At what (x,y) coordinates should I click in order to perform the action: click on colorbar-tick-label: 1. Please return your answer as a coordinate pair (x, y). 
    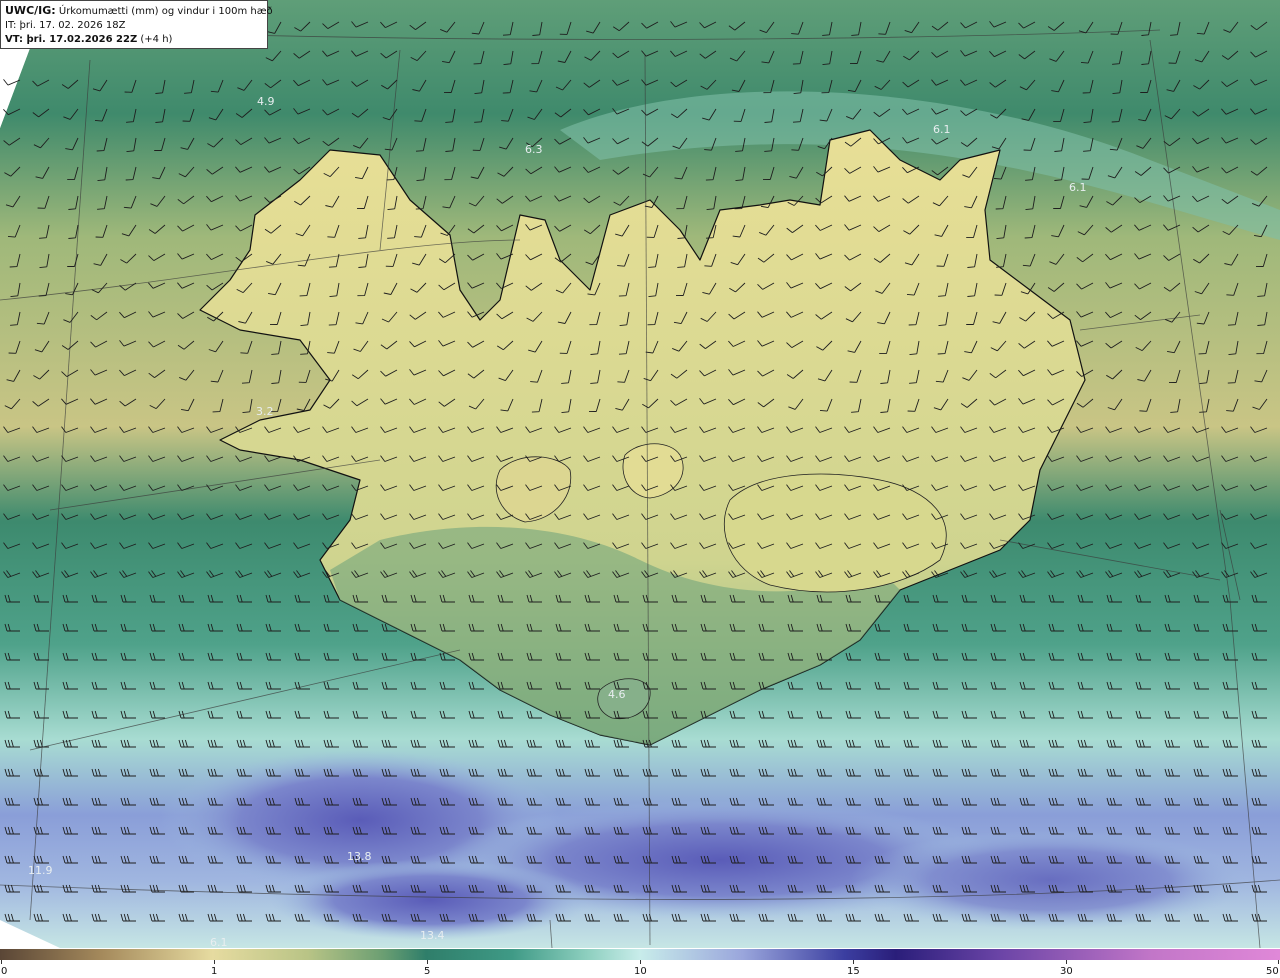
    Looking at the image, I should click on (214, 971).